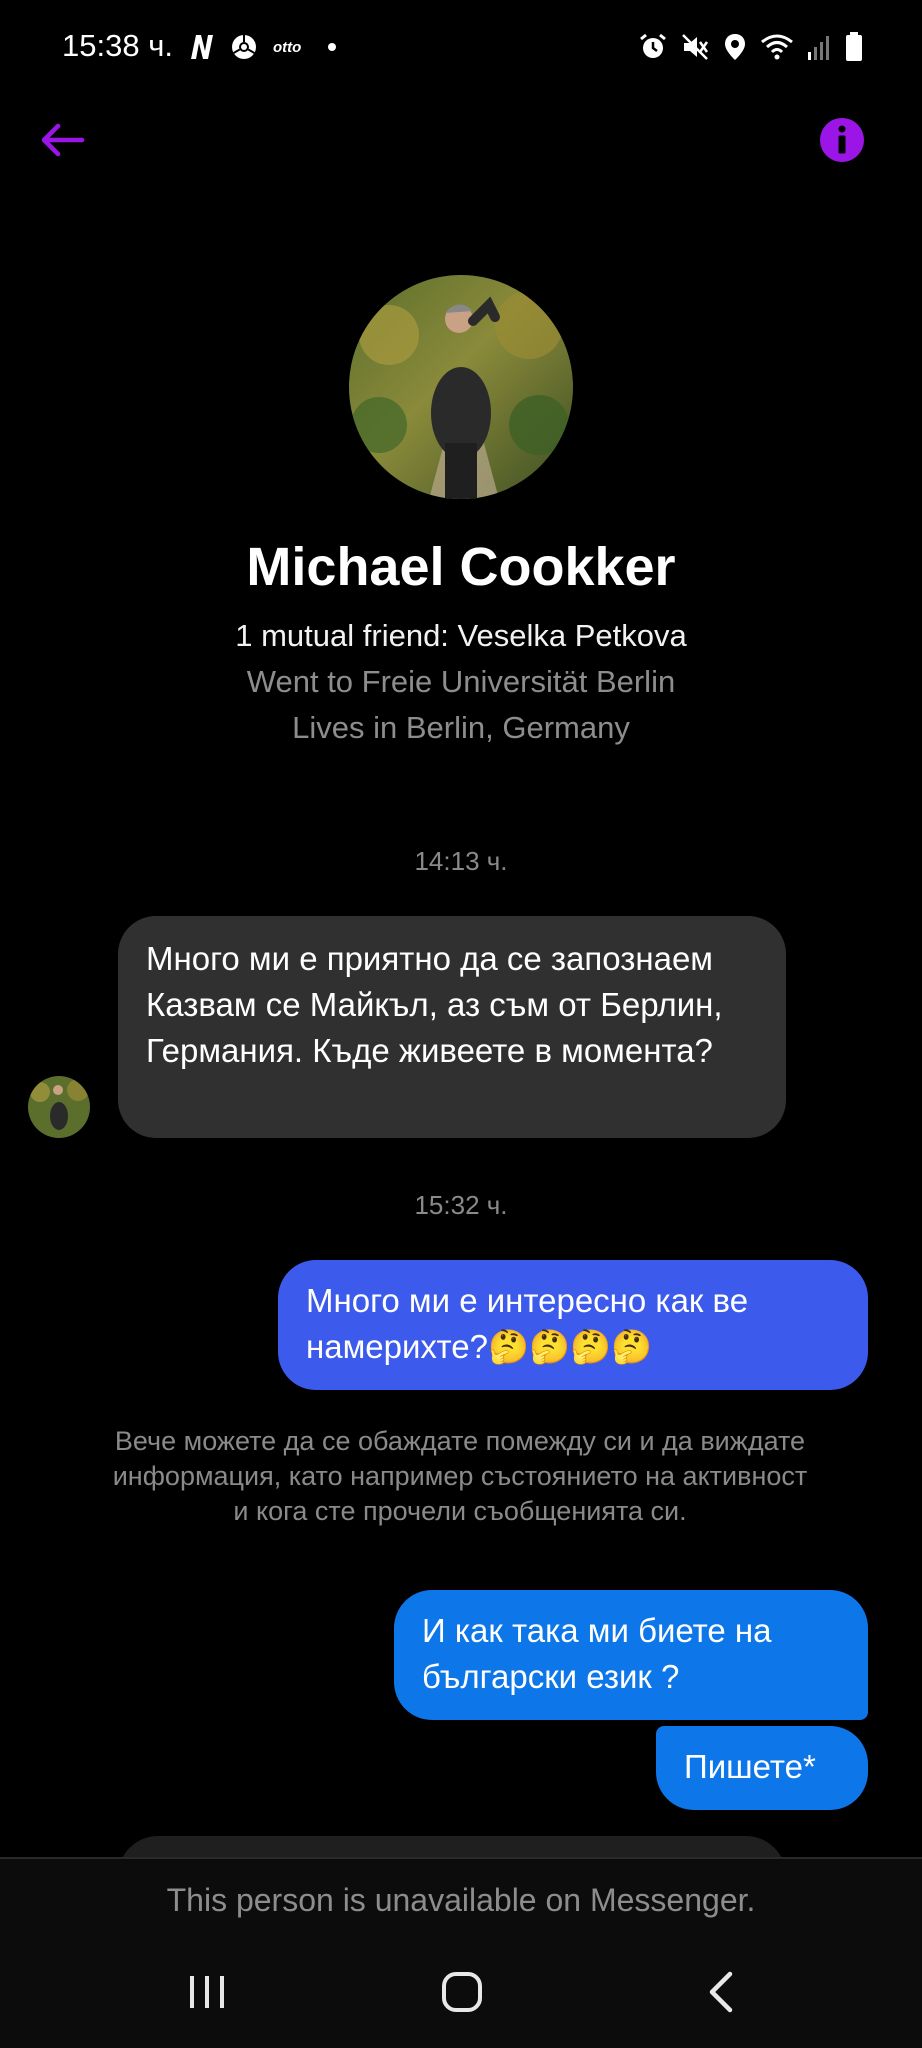  I want to click on outgoing-message: И как така ми биете на български език ?, so click(631, 1655).